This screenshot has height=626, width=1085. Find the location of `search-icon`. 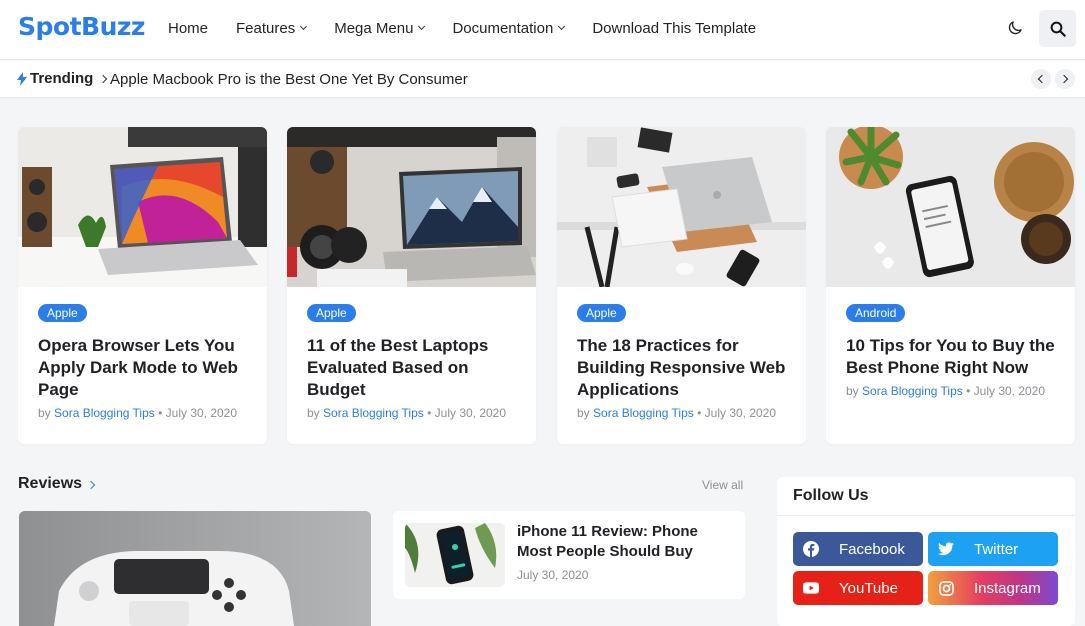

search-icon is located at coordinates (1058, 29).